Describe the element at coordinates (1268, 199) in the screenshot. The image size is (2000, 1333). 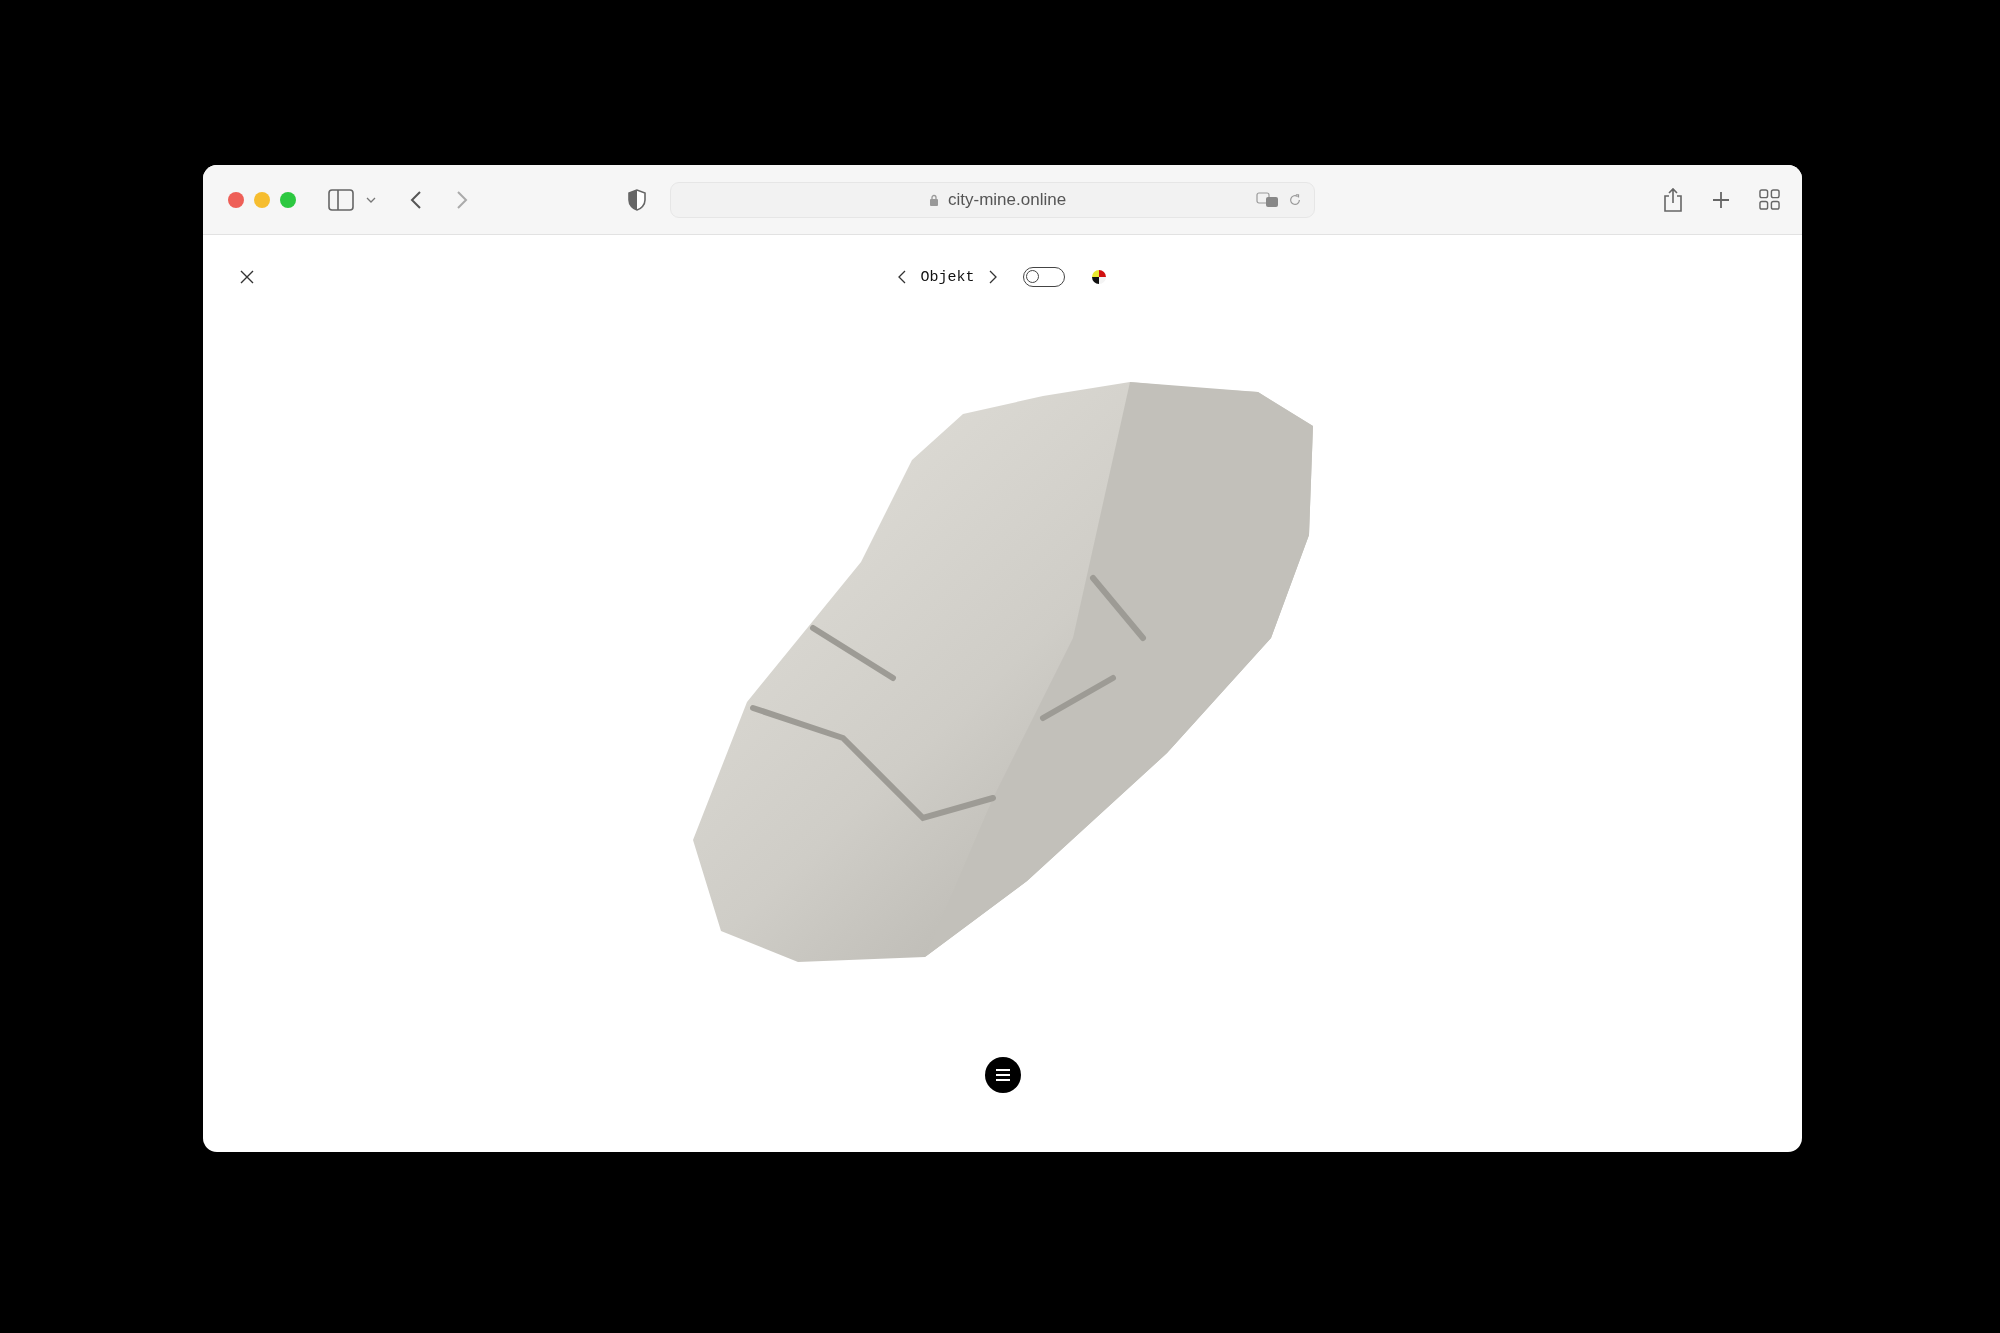
I see `translate-icon` at that location.